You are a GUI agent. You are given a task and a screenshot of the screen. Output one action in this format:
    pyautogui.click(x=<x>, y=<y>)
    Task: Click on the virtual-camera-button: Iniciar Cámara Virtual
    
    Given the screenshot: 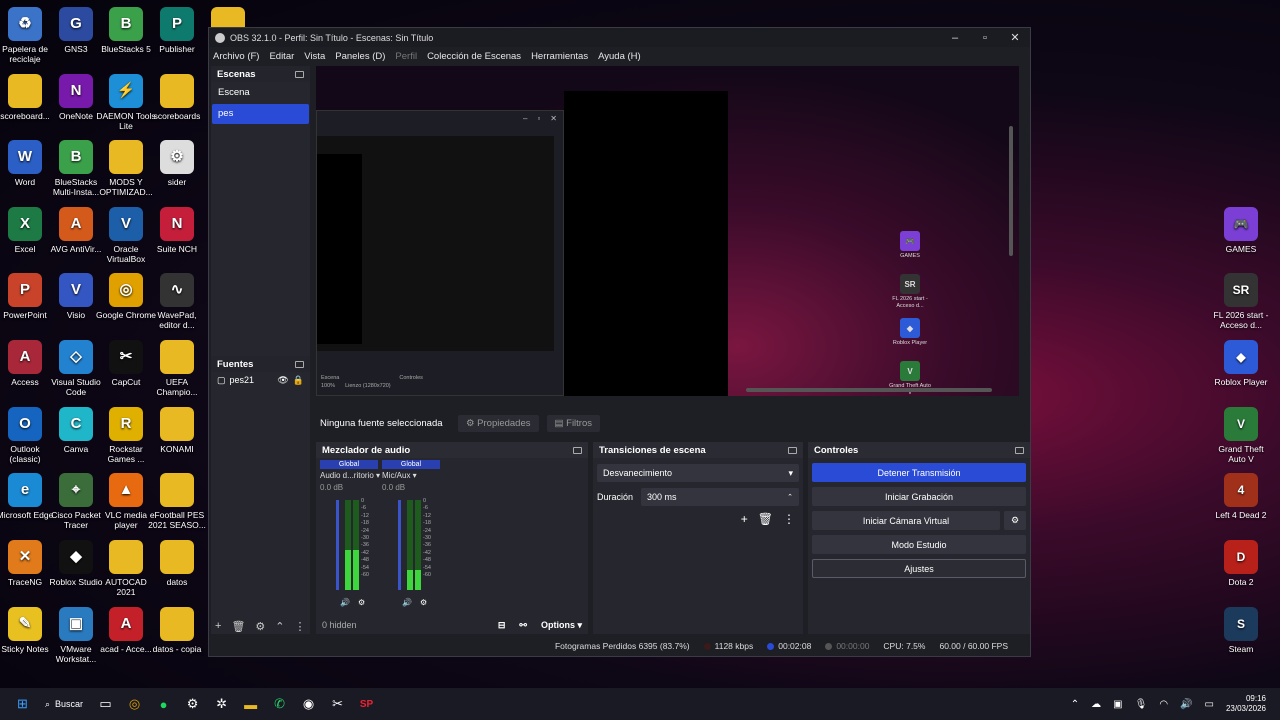 What is the action you would take?
    pyautogui.click(x=906, y=520)
    